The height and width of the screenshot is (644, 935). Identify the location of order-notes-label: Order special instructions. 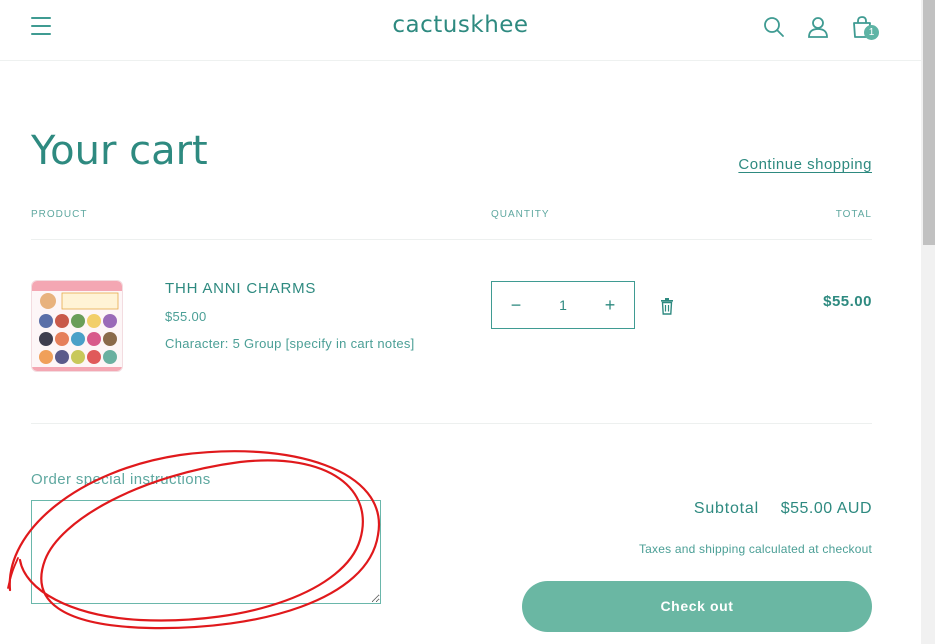
(121, 479).